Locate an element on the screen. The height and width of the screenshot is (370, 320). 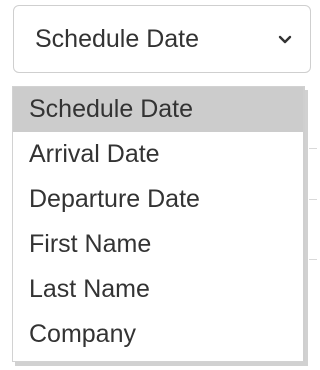
chevron-down-icon is located at coordinates (285, 40).